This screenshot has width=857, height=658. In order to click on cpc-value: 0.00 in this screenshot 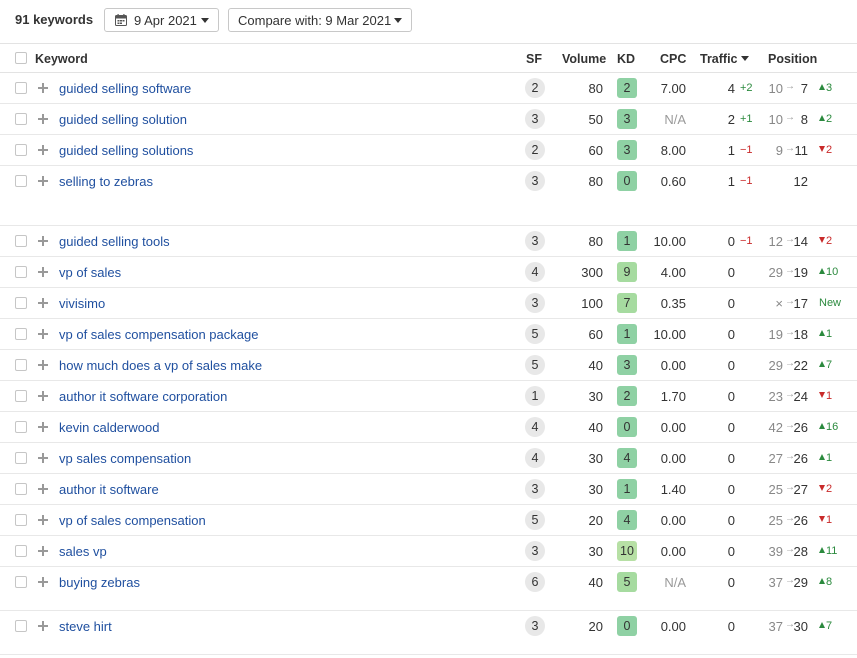, I will do `click(673, 427)`.